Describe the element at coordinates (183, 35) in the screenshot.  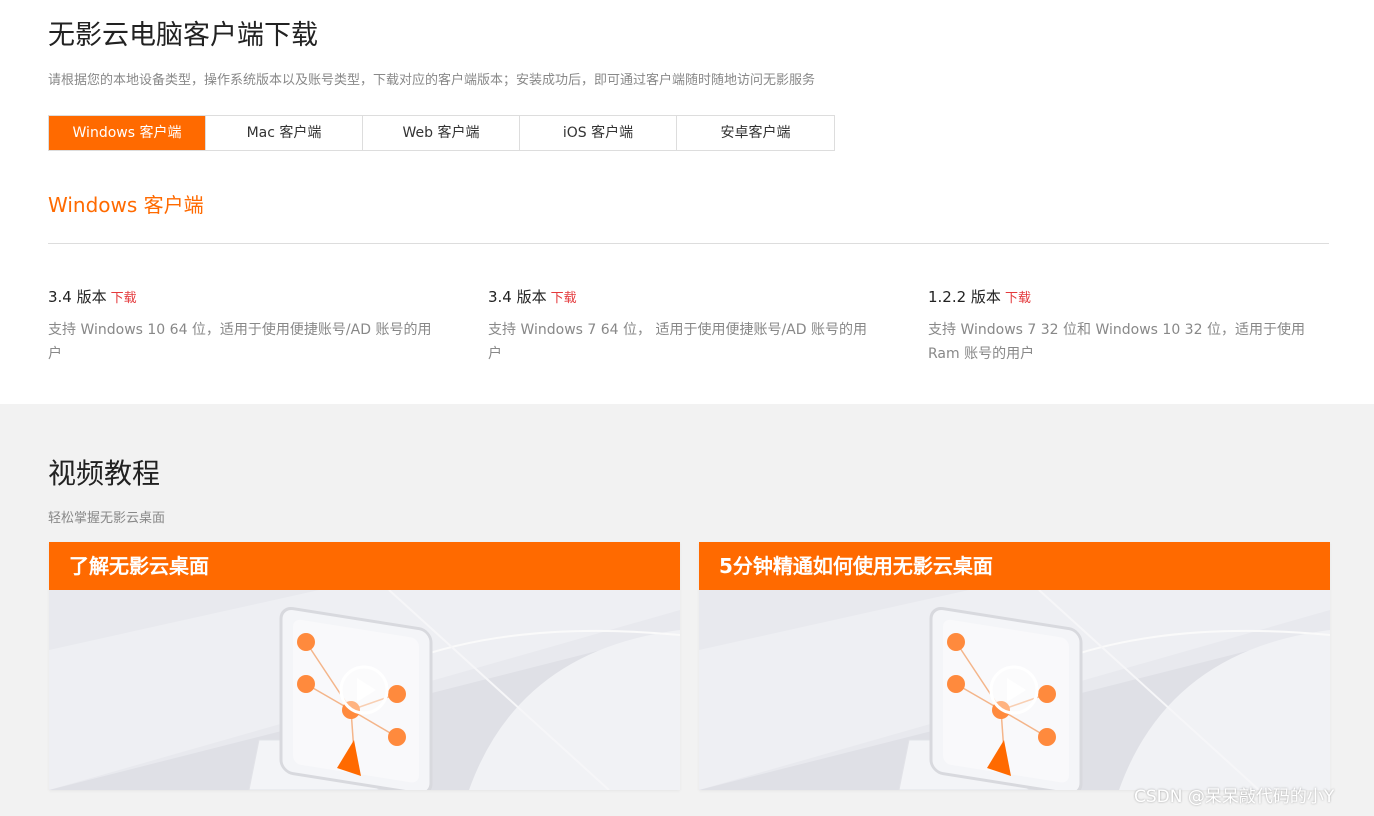
I see `page-title: 无影云电脑客户端下载` at that location.